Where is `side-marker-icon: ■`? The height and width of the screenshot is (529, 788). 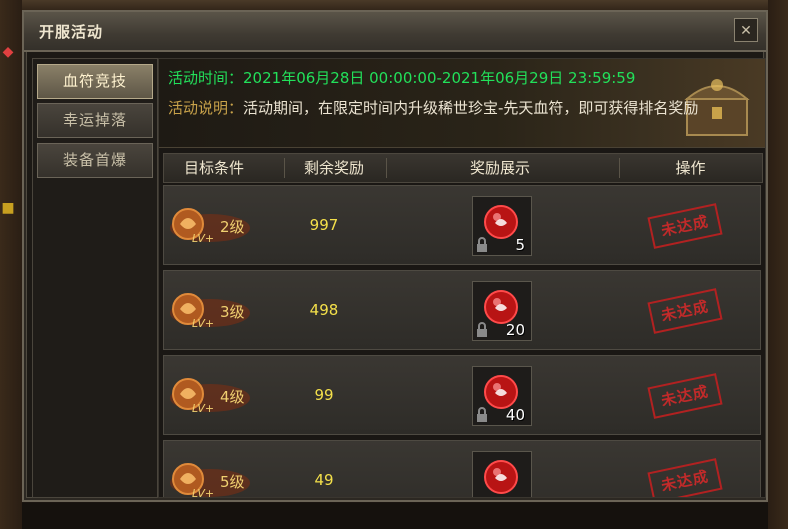
side-marker-icon: ■ is located at coordinates (8, 208).